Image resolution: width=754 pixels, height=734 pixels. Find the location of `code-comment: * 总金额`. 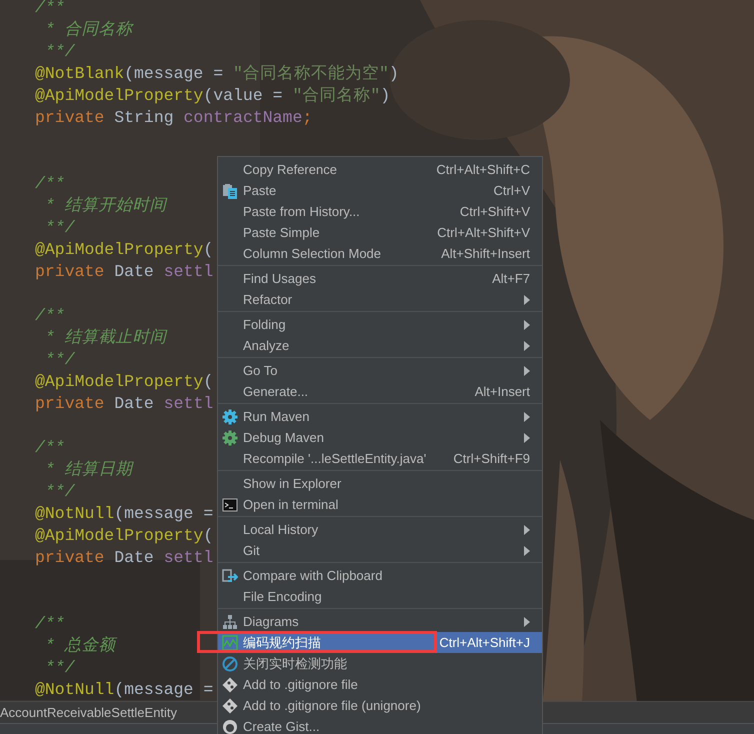

code-comment: * 总金额 is located at coordinates (80, 646).